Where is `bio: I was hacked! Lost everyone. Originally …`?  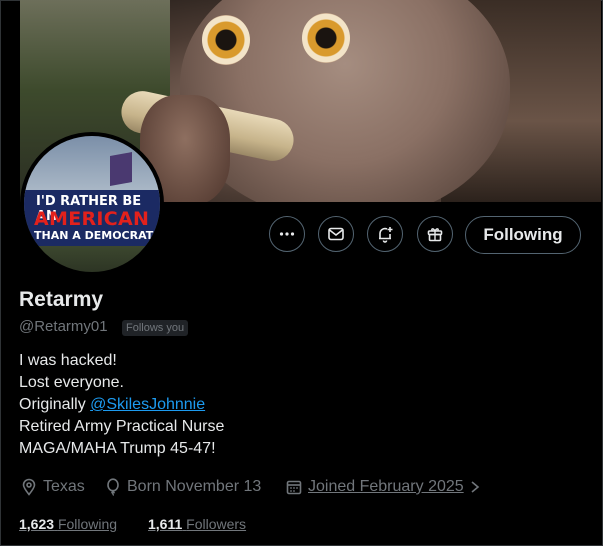 bio: I was hacked! Lost everyone. Originally … is located at coordinates (121, 405).